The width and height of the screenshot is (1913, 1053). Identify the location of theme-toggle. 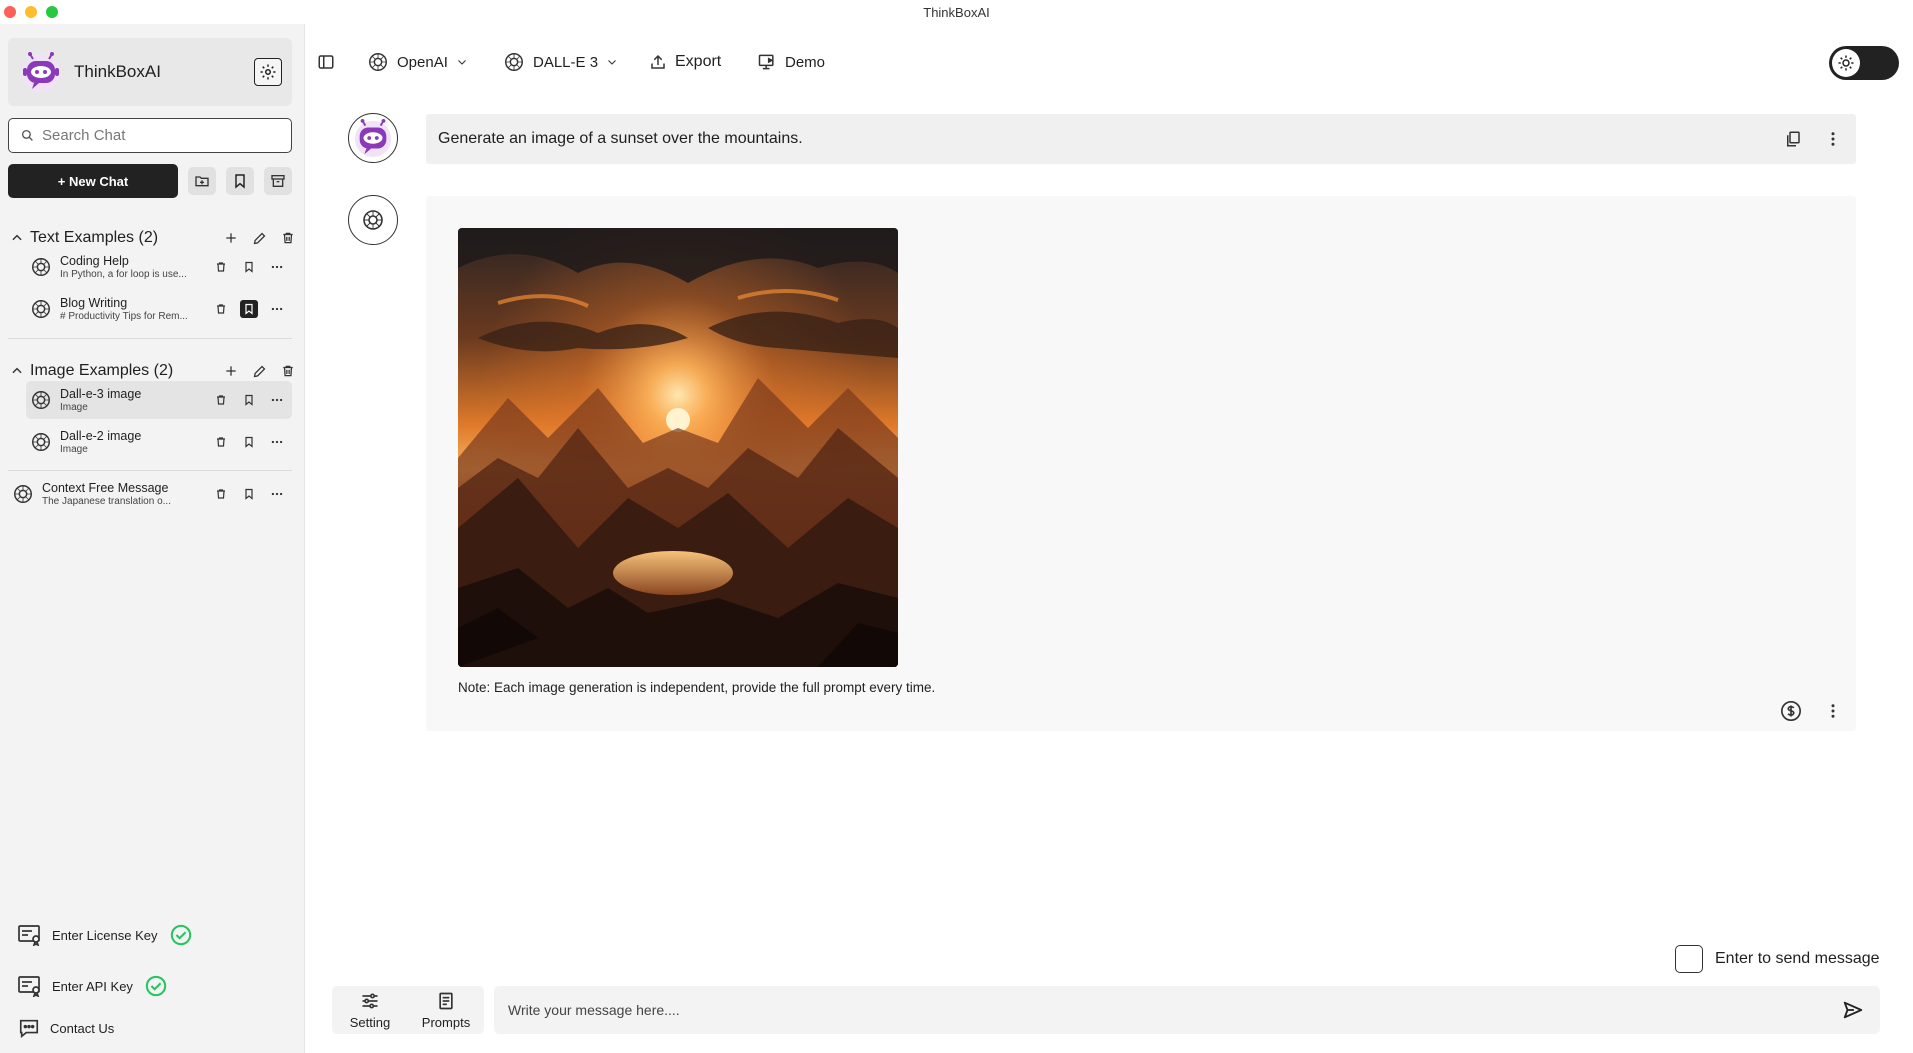
(1864, 63).